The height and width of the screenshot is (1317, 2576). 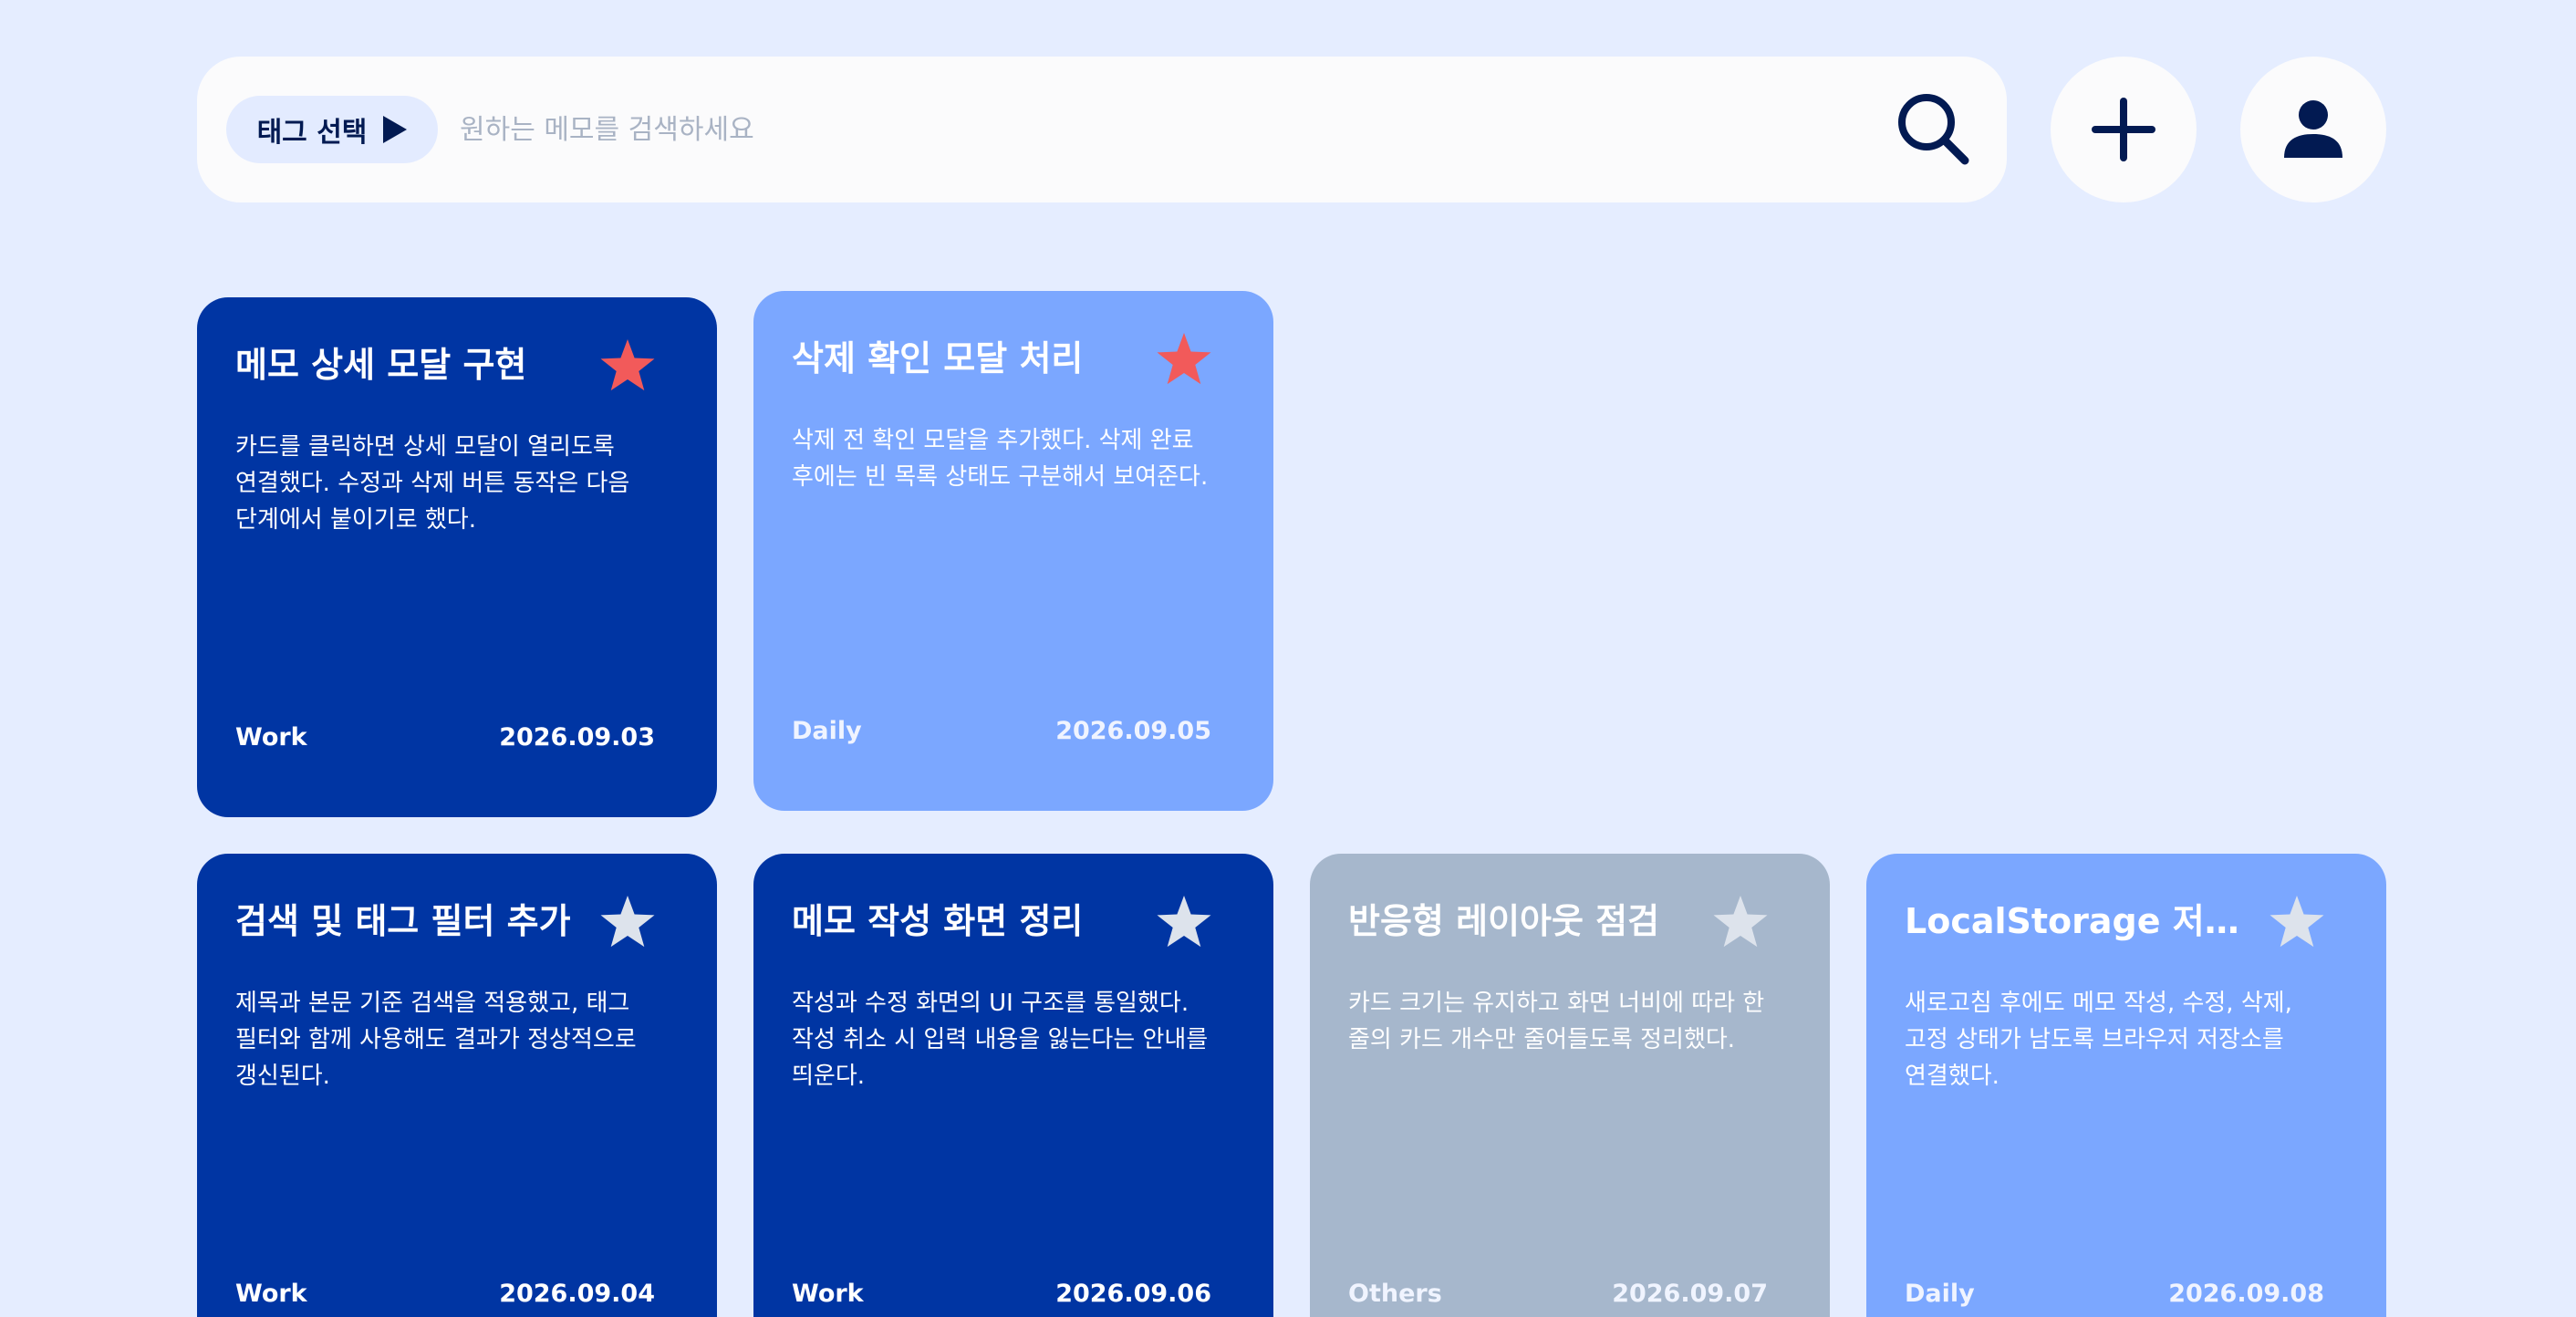 I want to click on search-input, so click(x=1135, y=129).